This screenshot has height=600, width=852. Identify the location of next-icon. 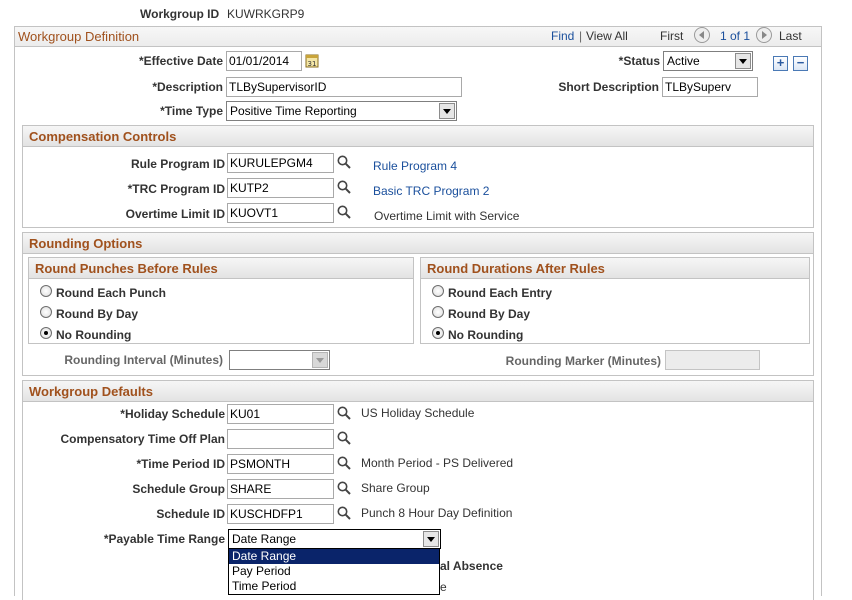
(764, 35).